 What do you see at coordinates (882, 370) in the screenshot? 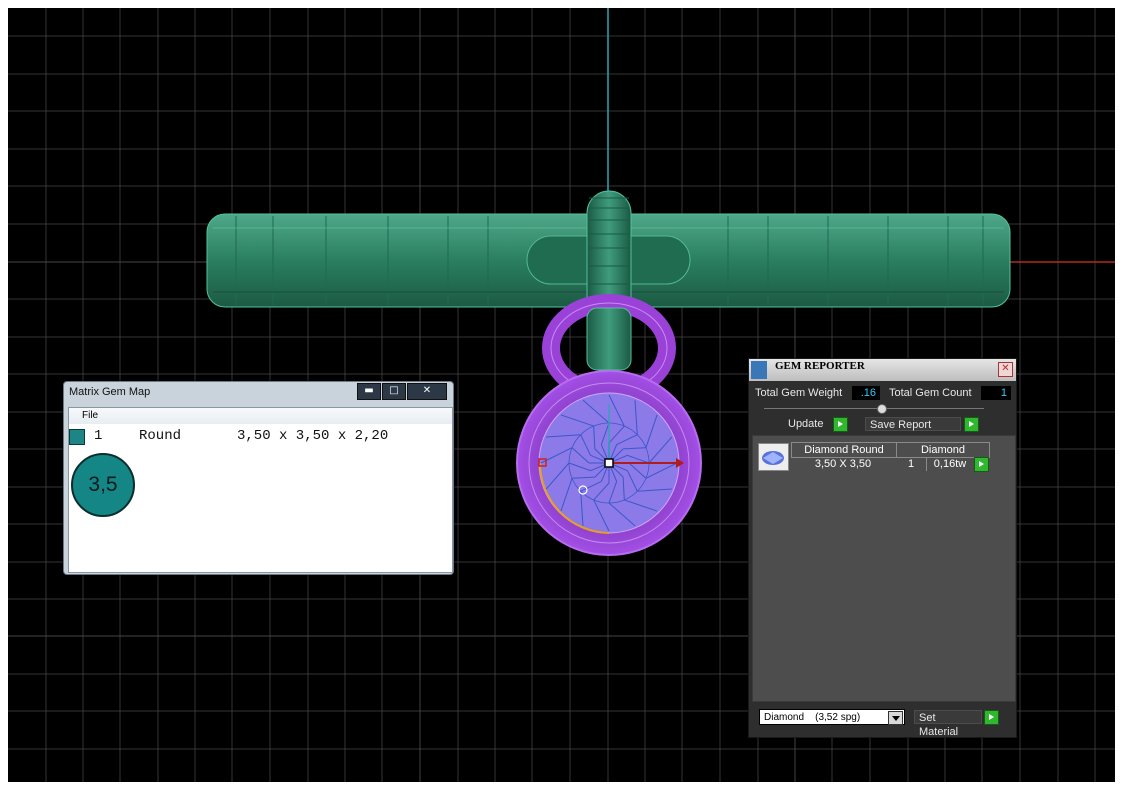
I see `gem-reporter-titlebar: GEM REPORTER ✕` at bounding box center [882, 370].